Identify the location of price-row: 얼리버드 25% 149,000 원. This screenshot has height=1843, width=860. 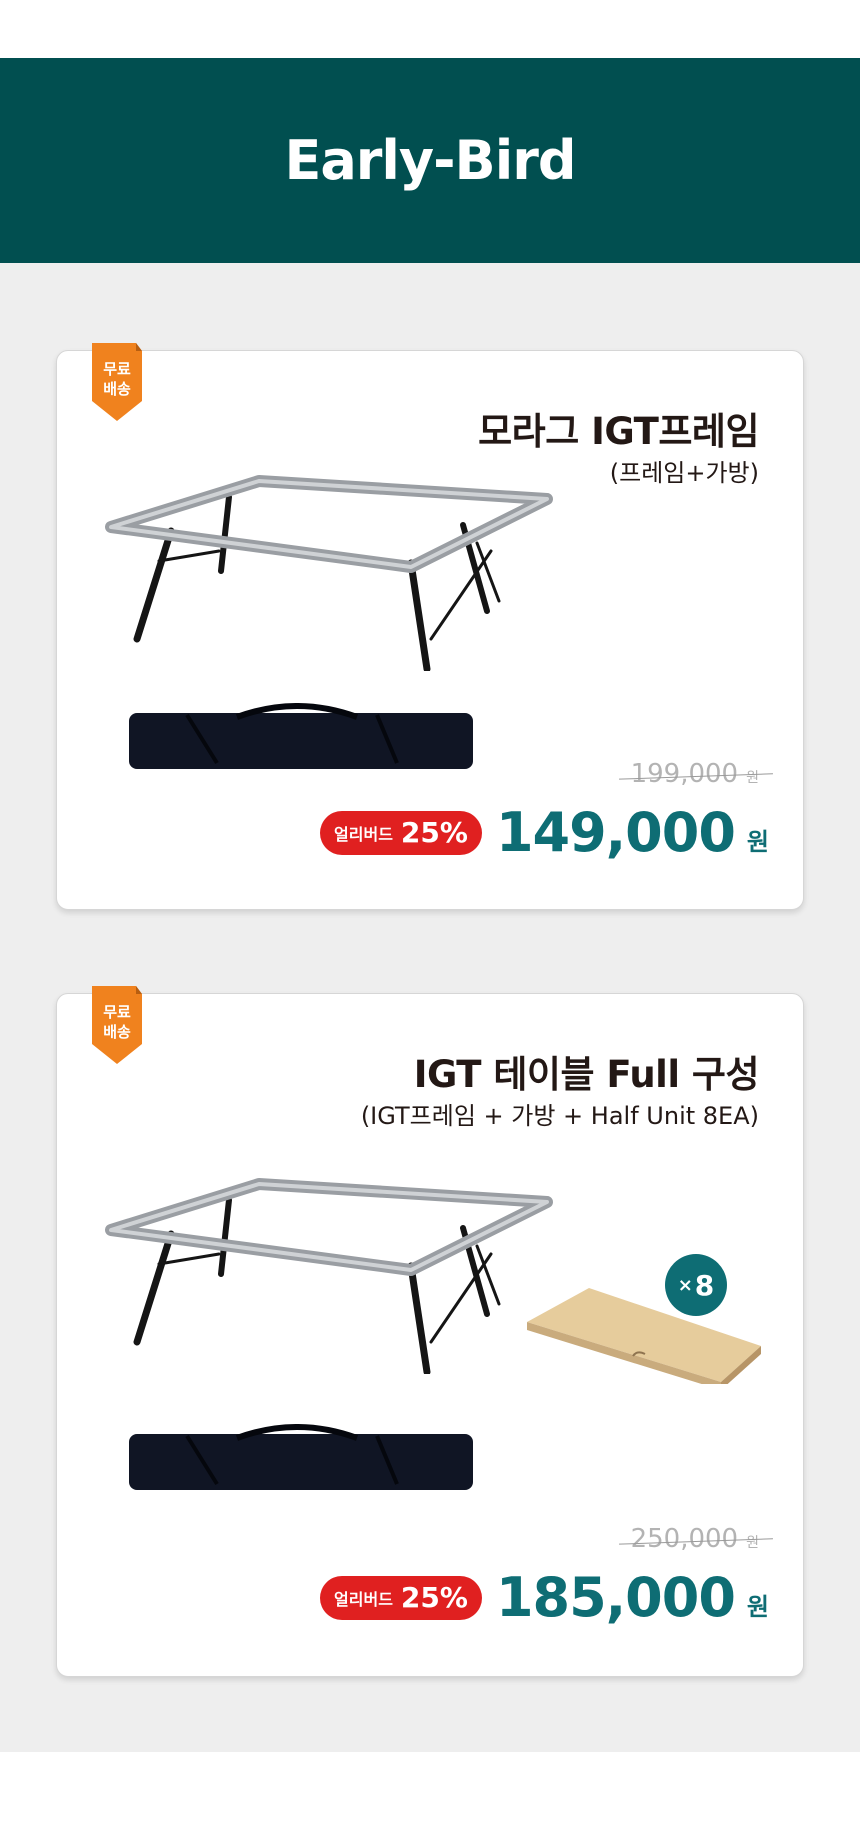
(544, 832).